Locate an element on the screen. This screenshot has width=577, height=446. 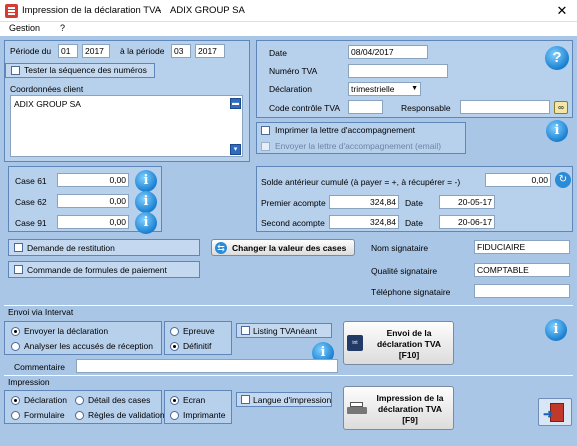
envoi-button-line2: déclaration TVA is located at coordinates (409, 344).